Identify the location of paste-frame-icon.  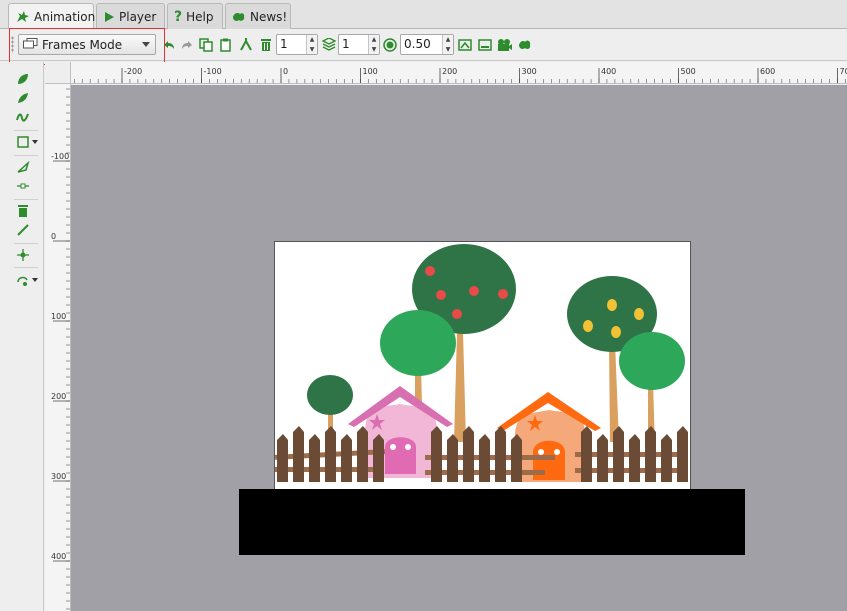
(225, 45).